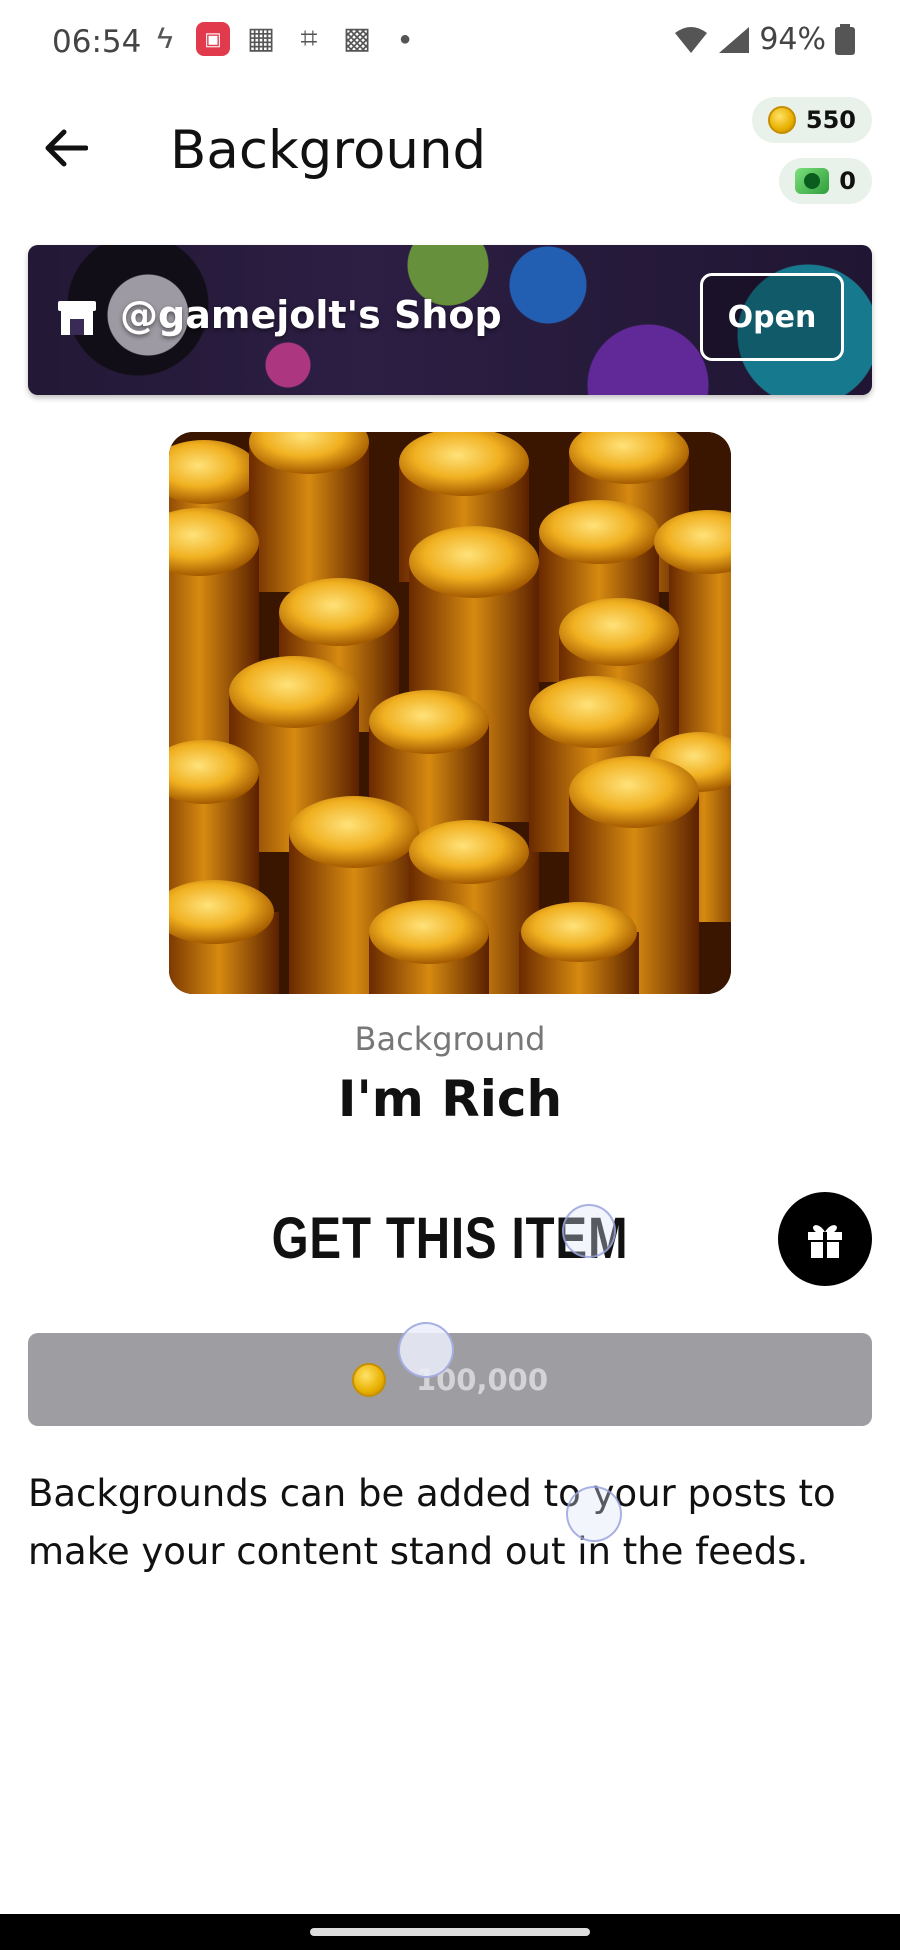 The image size is (900, 1950). I want to click on status-bar: 06:54 ϟ ▣ ▦ ⌗ ▩ ● 94%, so click(450, 43).